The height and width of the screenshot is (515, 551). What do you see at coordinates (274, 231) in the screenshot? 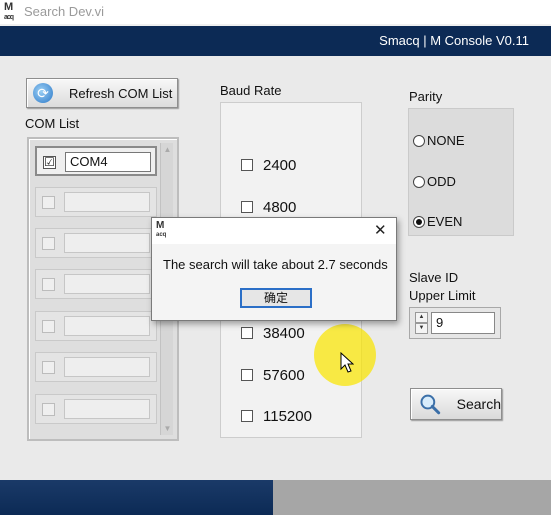
I see `dialog-titlebar: Macq ✕` at bounding box center [274, 231].